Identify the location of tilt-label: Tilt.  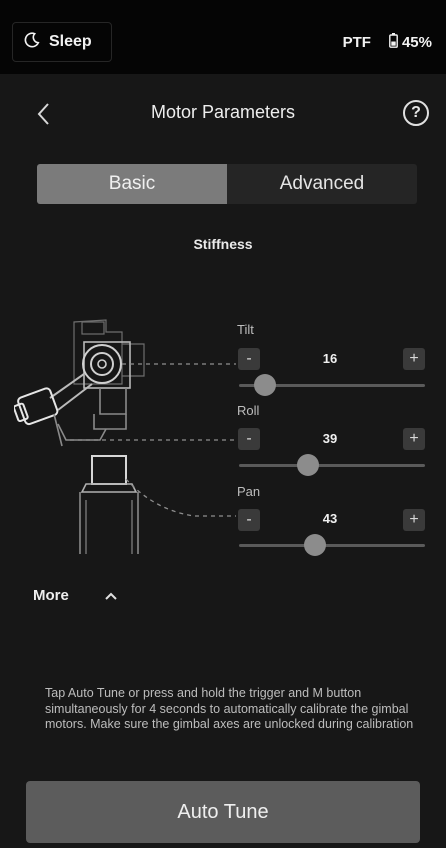
(245, 329).